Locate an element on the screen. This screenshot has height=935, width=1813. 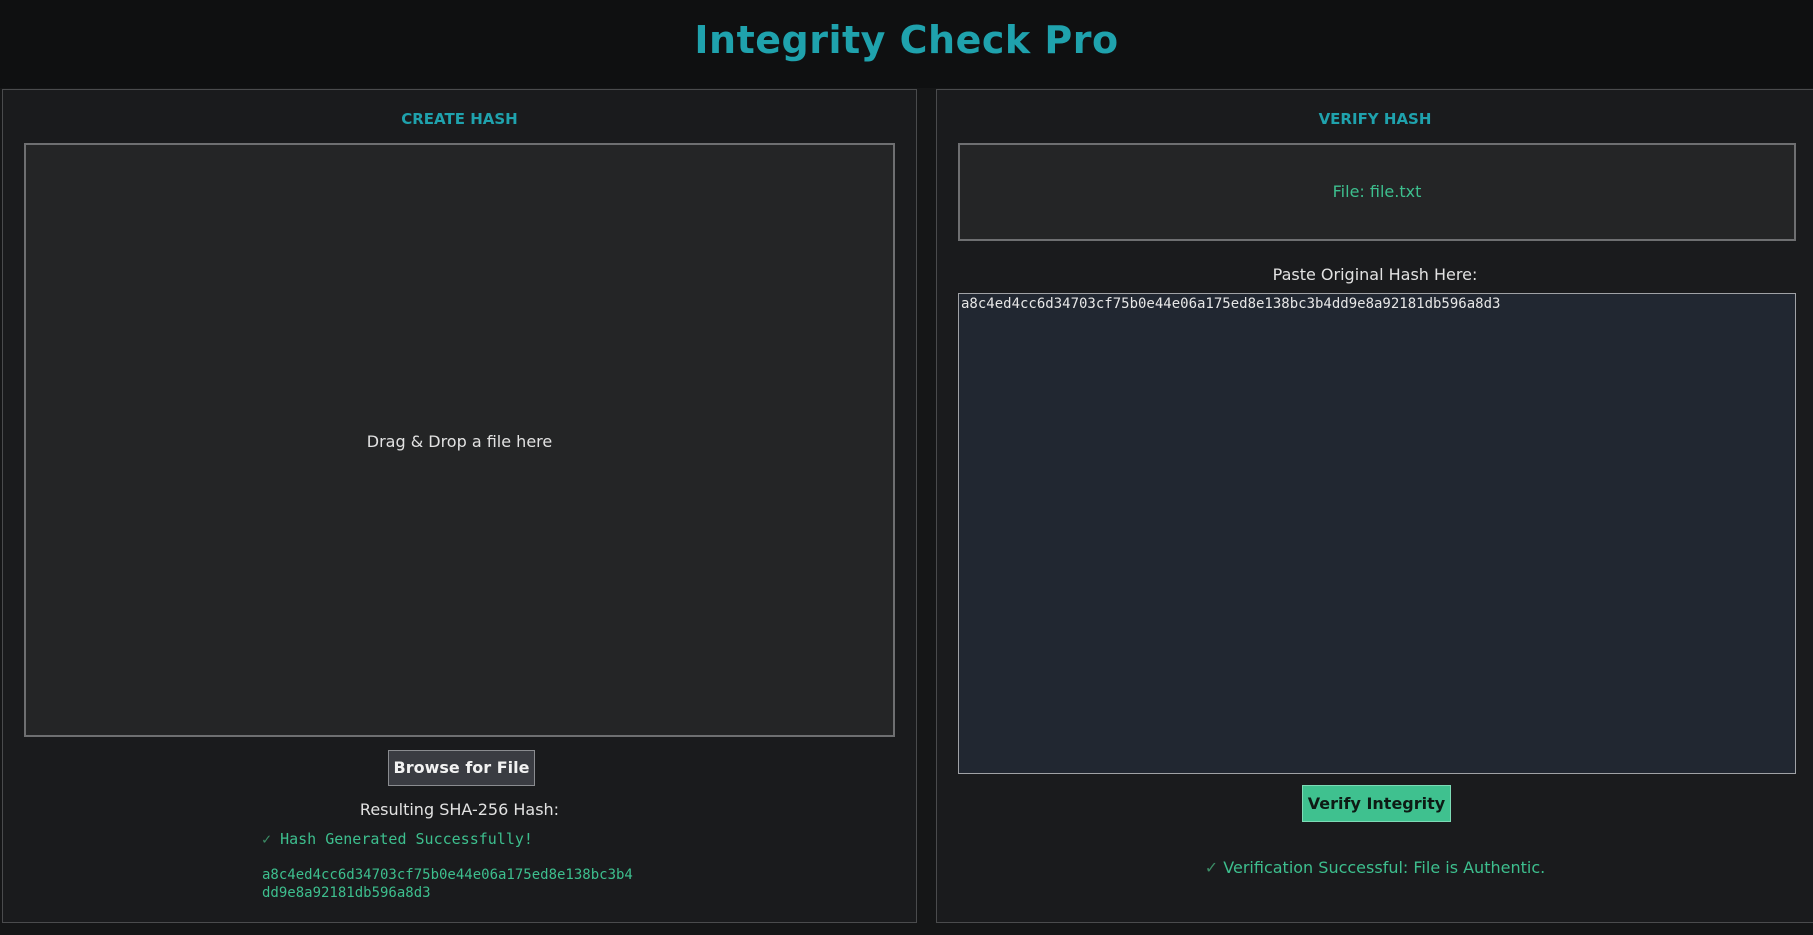
verify-file-dropzone: File: file.txt is located at coordinates (1377, 192).